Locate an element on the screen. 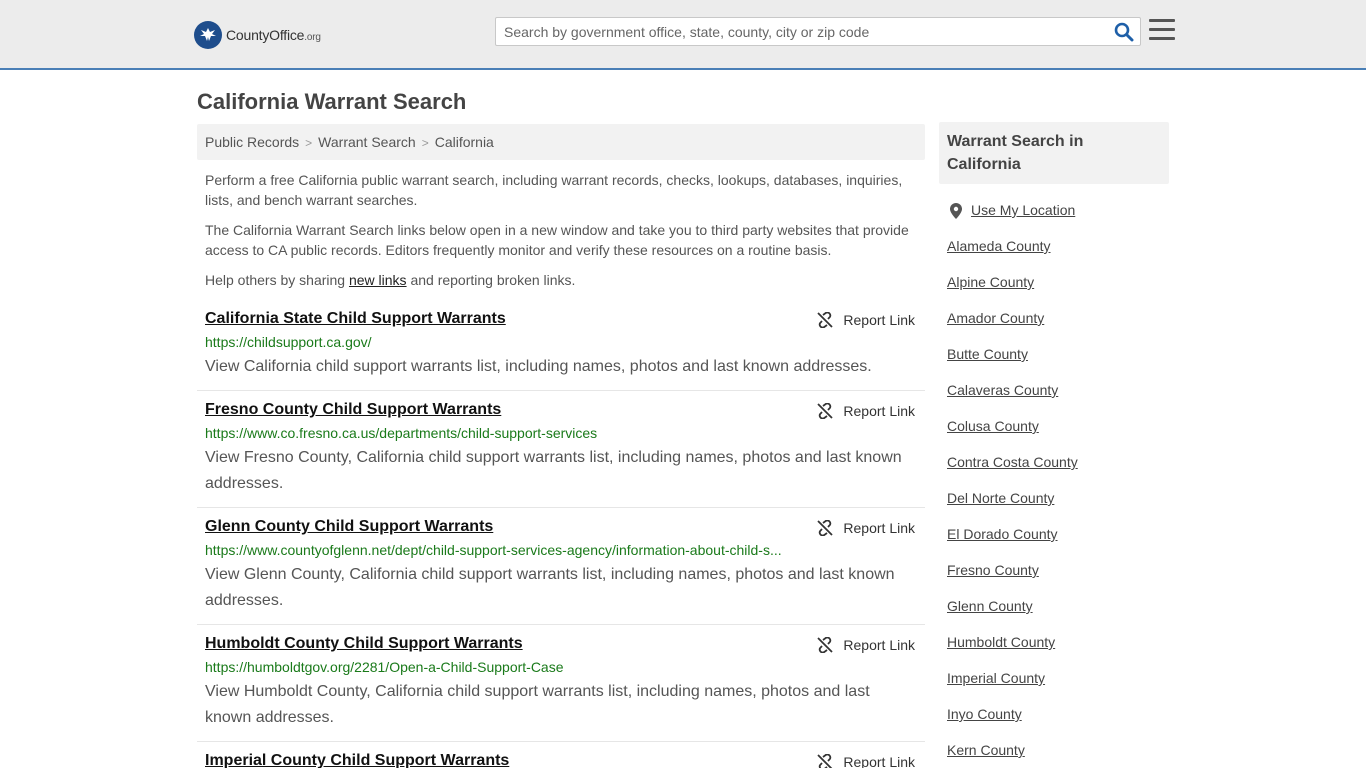  result-title-link: Fresno County Child Support Warrants is located at coordinates (353, 410).